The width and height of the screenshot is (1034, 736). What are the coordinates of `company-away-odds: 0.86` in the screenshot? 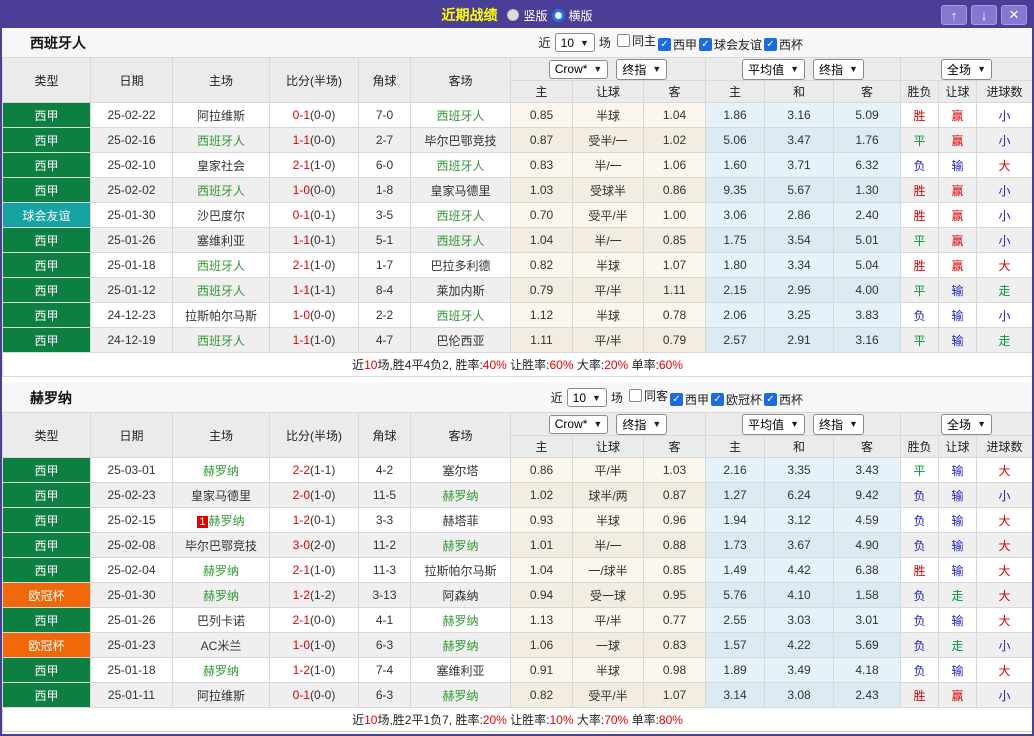 It's located at (674, 190).